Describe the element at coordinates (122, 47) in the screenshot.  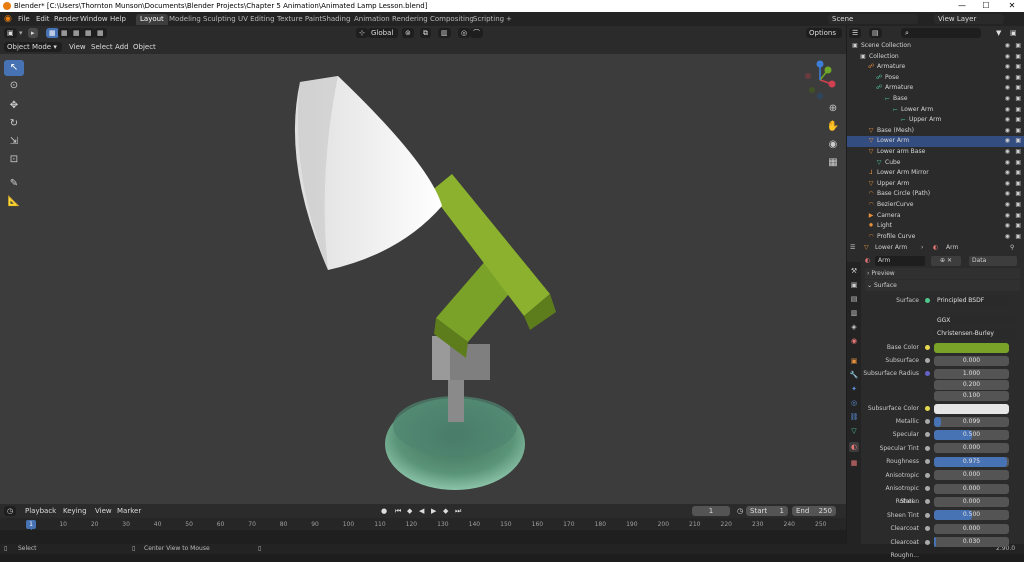
I see `viewport-menu-add: Add` at that location.